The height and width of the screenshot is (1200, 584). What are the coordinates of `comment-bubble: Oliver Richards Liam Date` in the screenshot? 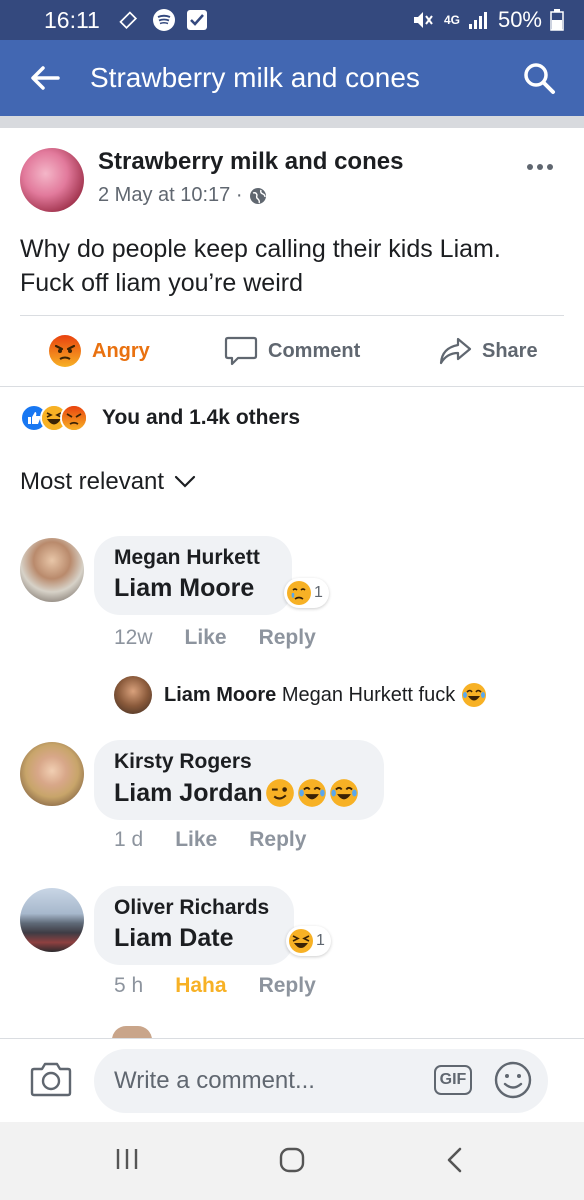 It's located at (194, 925).